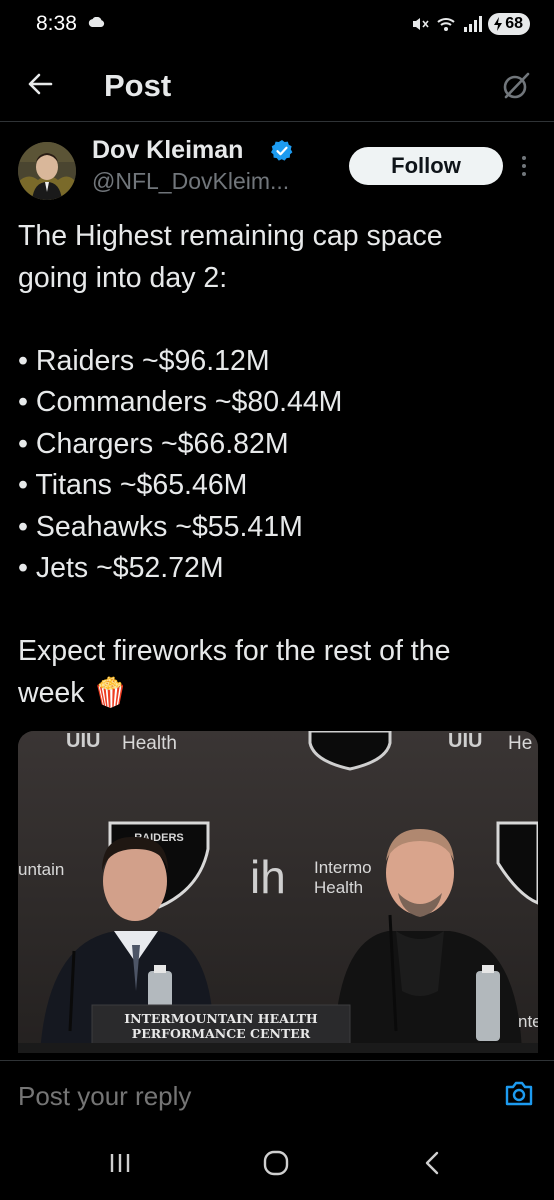 The width and height of the screenshot is (554, 1200). Describe the element at coordinates (138, 85) in the screenshot. I see `page-title: Post` at that location.